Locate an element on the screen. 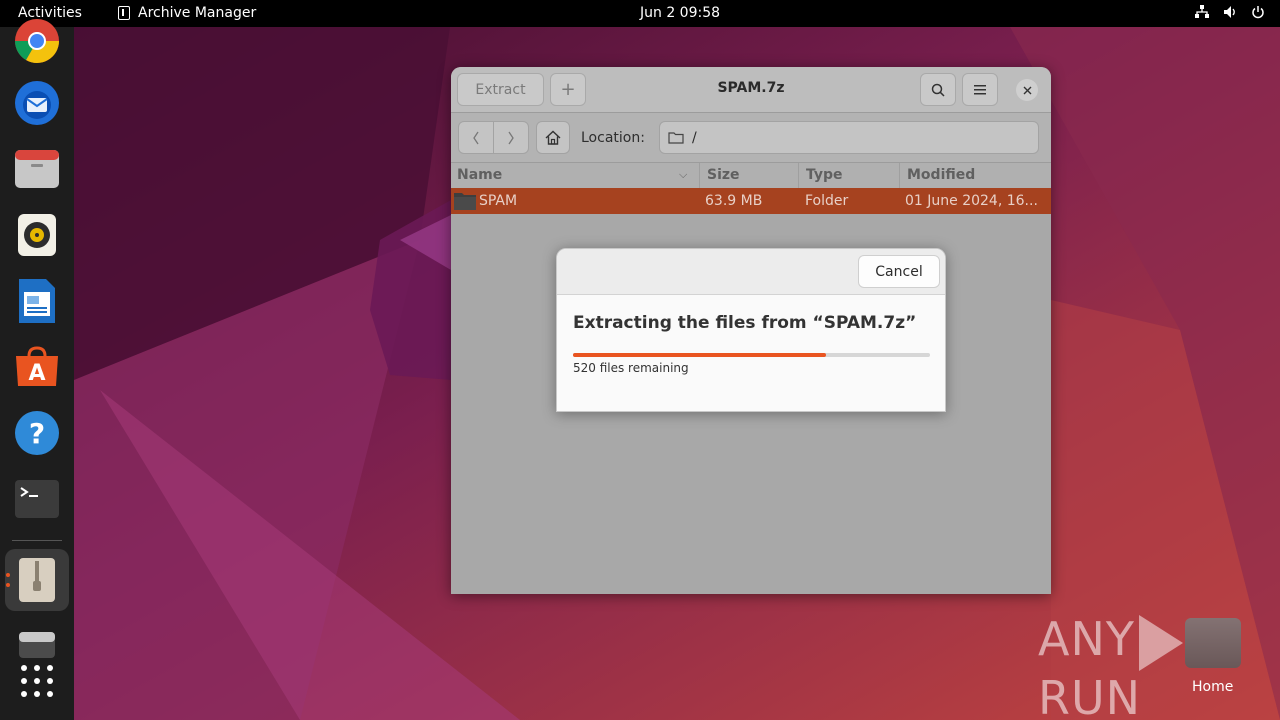 This screenshot has height=720, width=1280. progress-fill is located at coordinates (700, 355).